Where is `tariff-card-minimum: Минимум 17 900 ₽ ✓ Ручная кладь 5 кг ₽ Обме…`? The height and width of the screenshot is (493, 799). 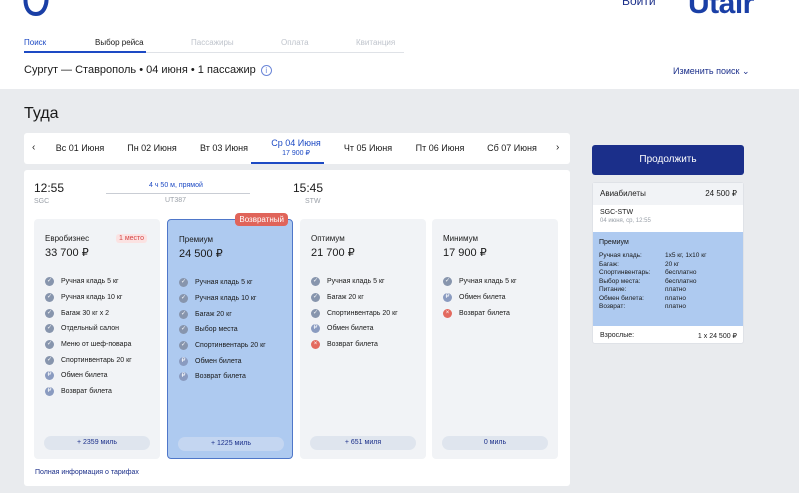
tariff-card-minimum: Минимум 17 900 ₽ ✓ Ручная кладь 5 кг ₽ Обме… is located at coordinates (495, 339).